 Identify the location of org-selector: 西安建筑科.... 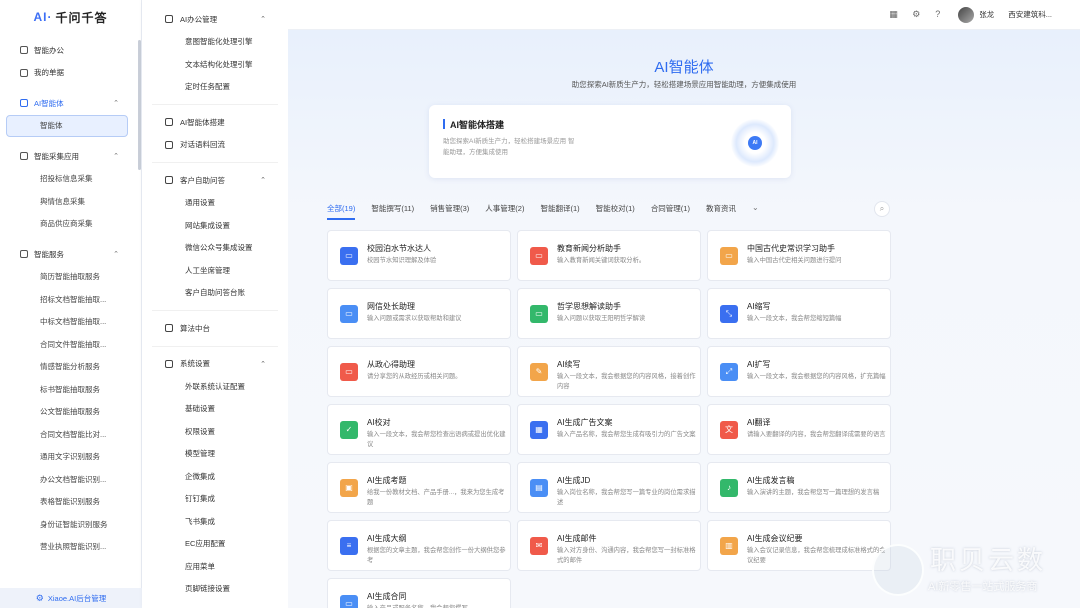
(1030, 14).